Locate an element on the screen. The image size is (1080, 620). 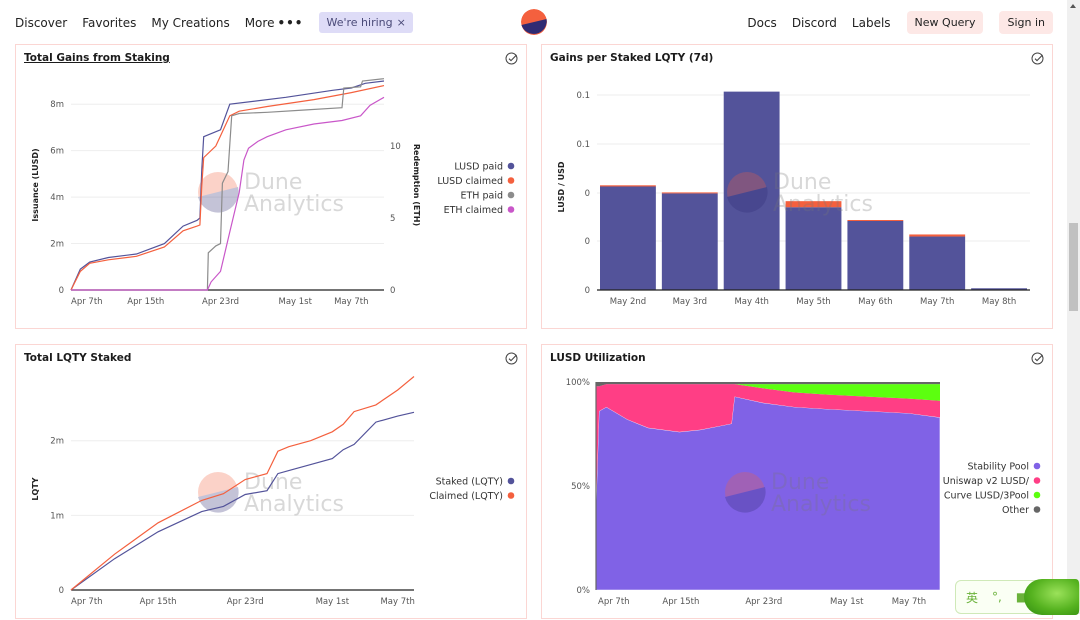
nav-discord: Discord is located at coordinates (814, 23).